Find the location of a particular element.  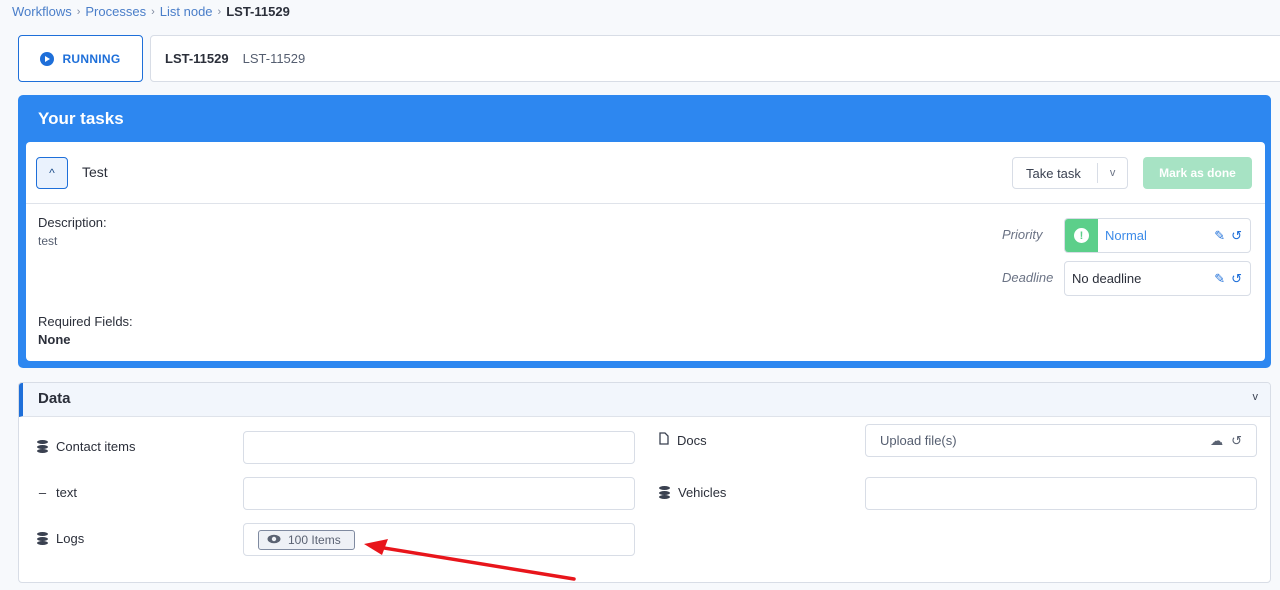

status-label: RUNNING is located at coordinates (91, 58).